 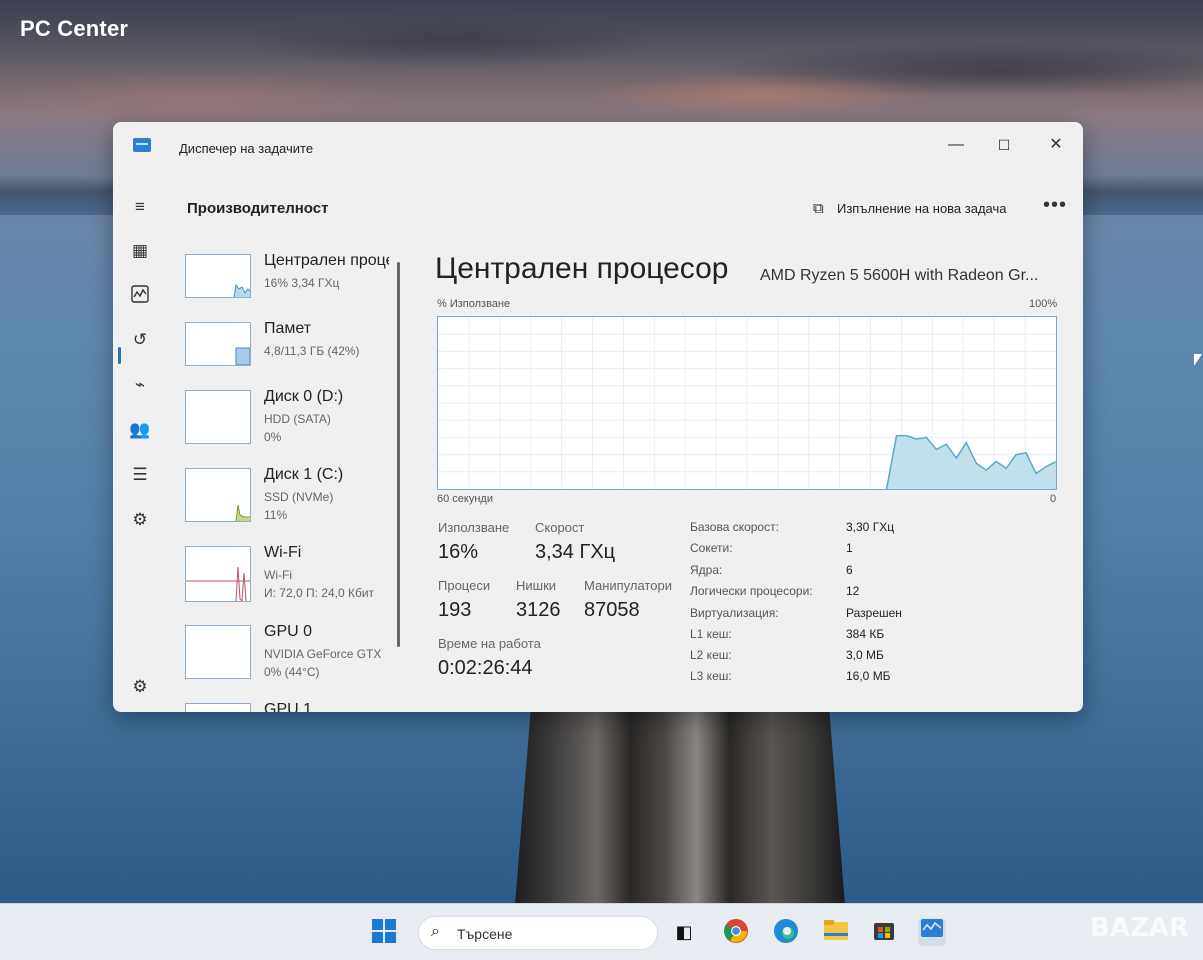 What do you see at coordinates (874, 613) in the screenshot?
I see `detail-value: Разрешен` at bounding box center [874, 613].